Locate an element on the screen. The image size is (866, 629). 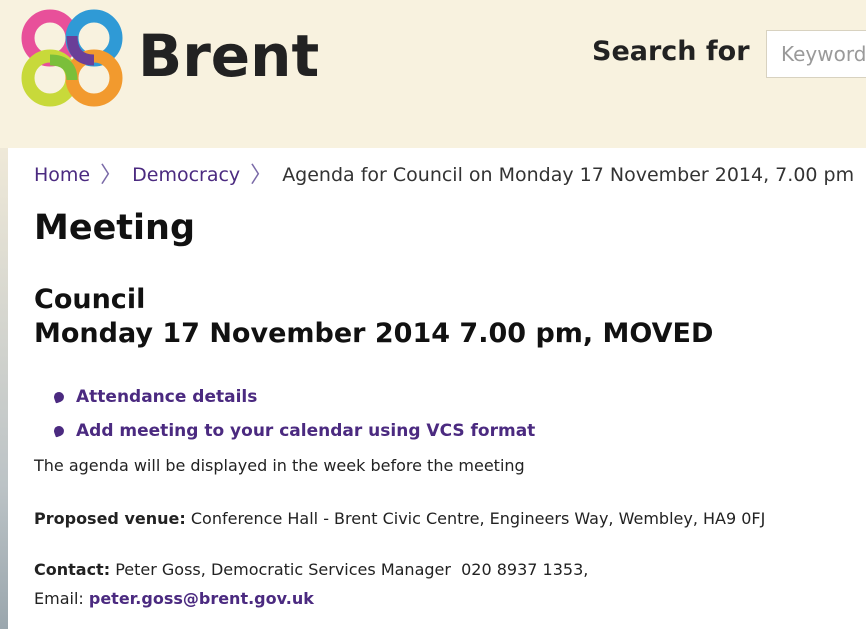
contact-email: Email: peter.goss@brent.gov.uk is located at coordinates (174, 598).